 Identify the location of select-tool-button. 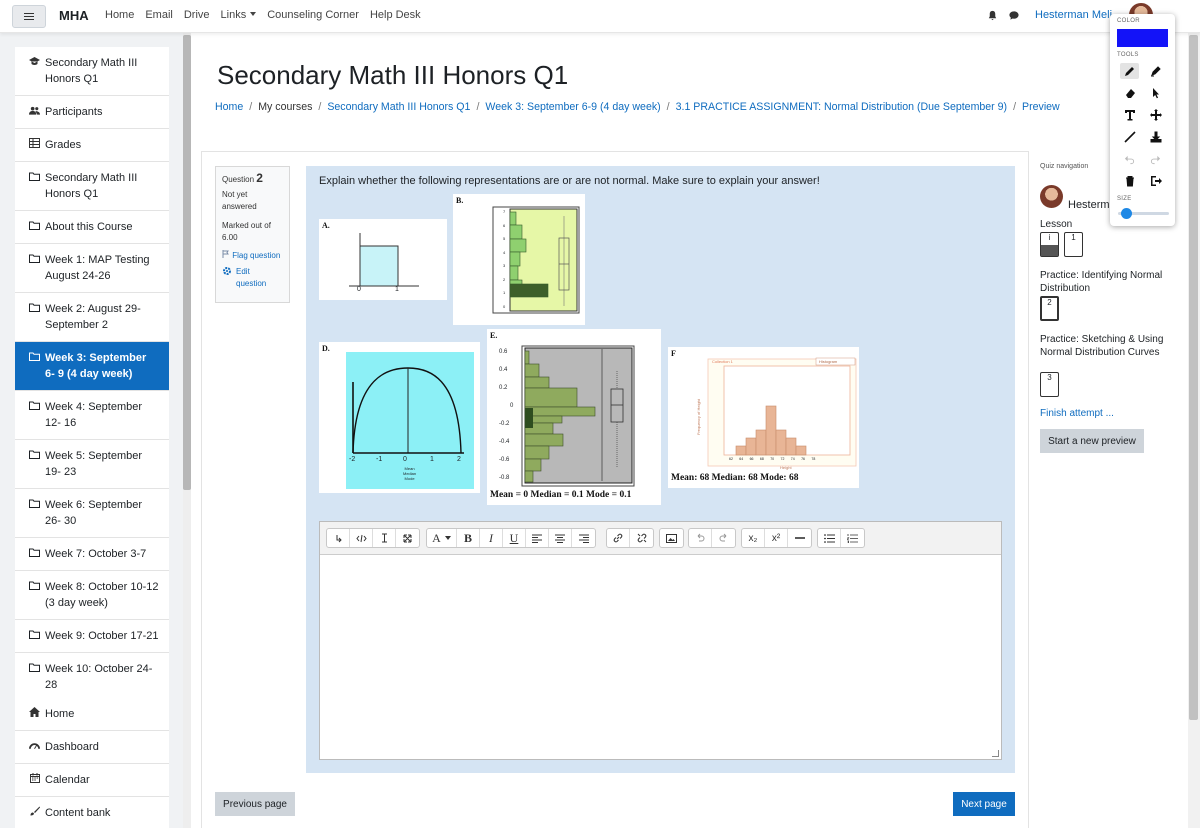
(1155, 93).